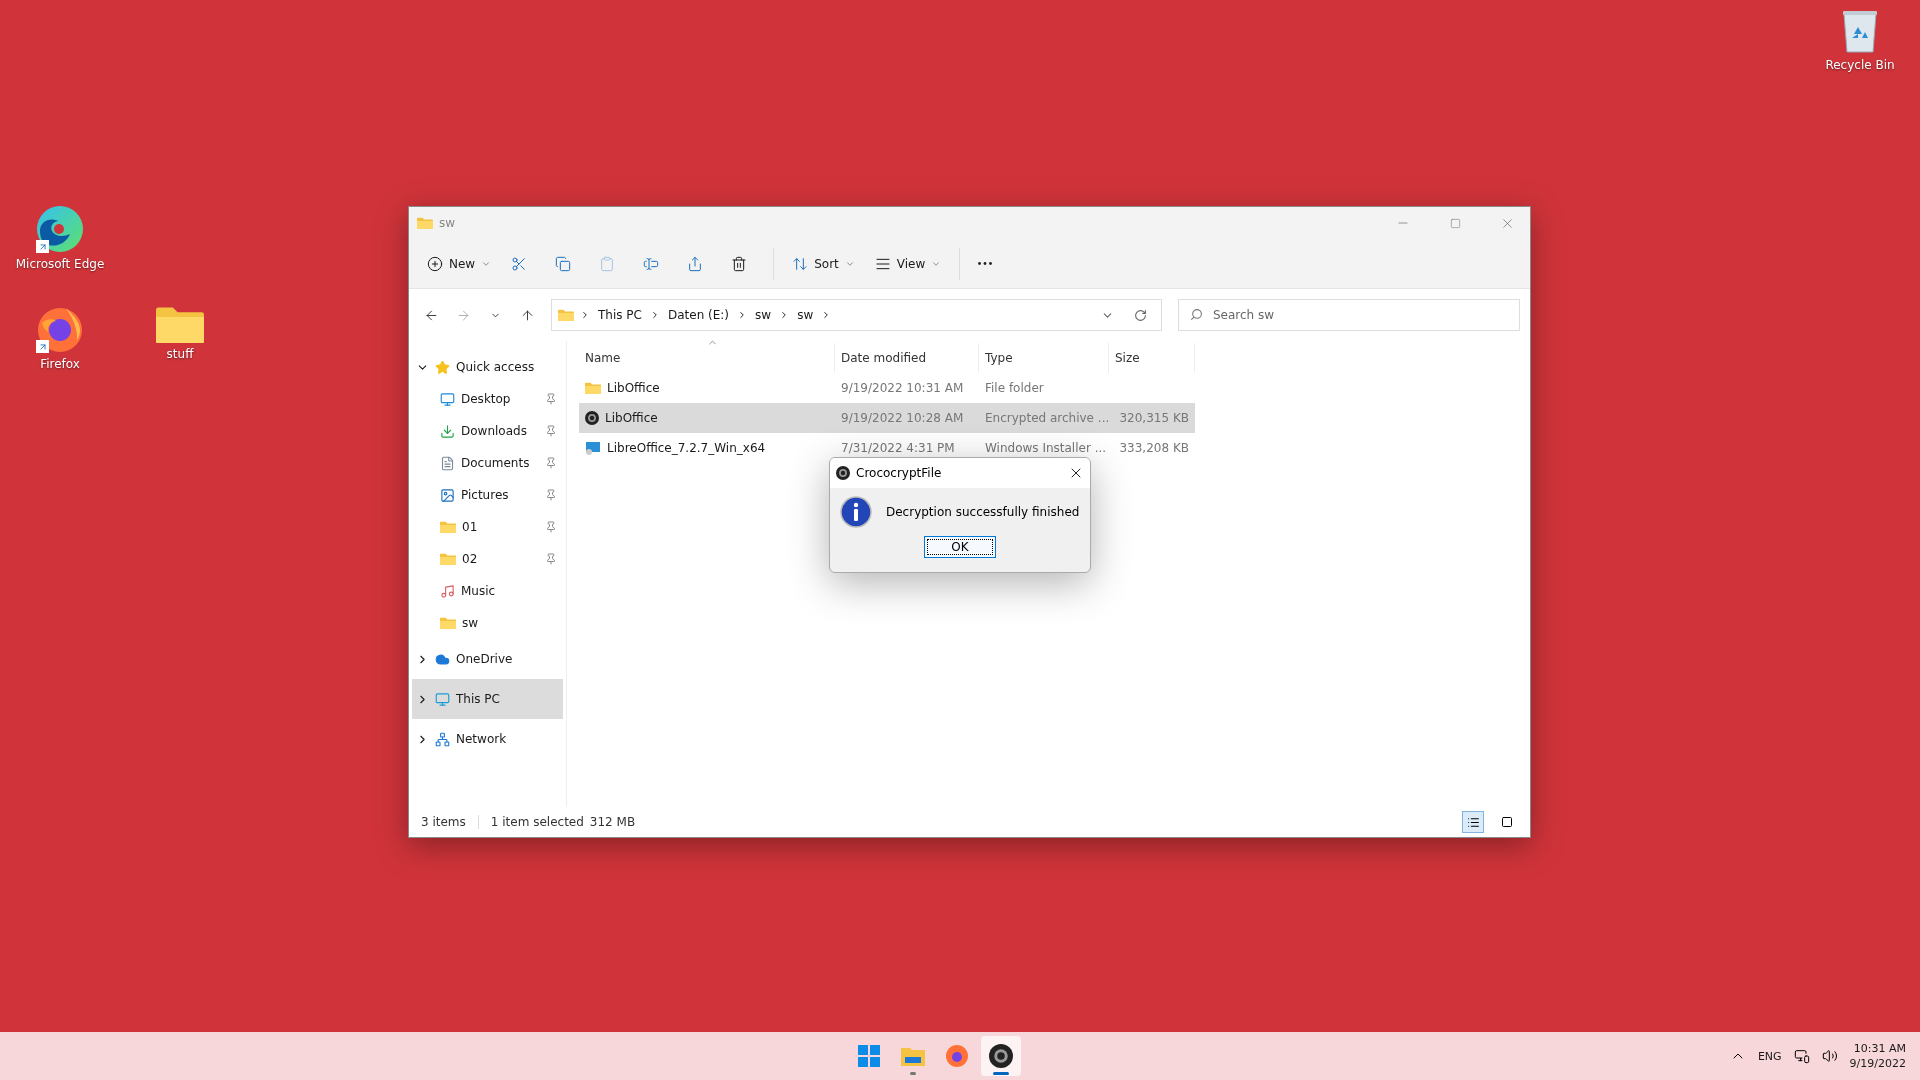  I want to click on recycle-bin-icon, so click(1860, 31).